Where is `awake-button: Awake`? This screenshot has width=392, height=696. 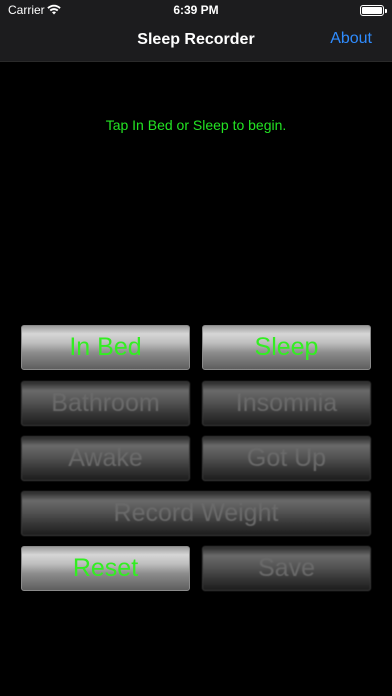
awake-button: Awake is located at coordinates (105, 458).